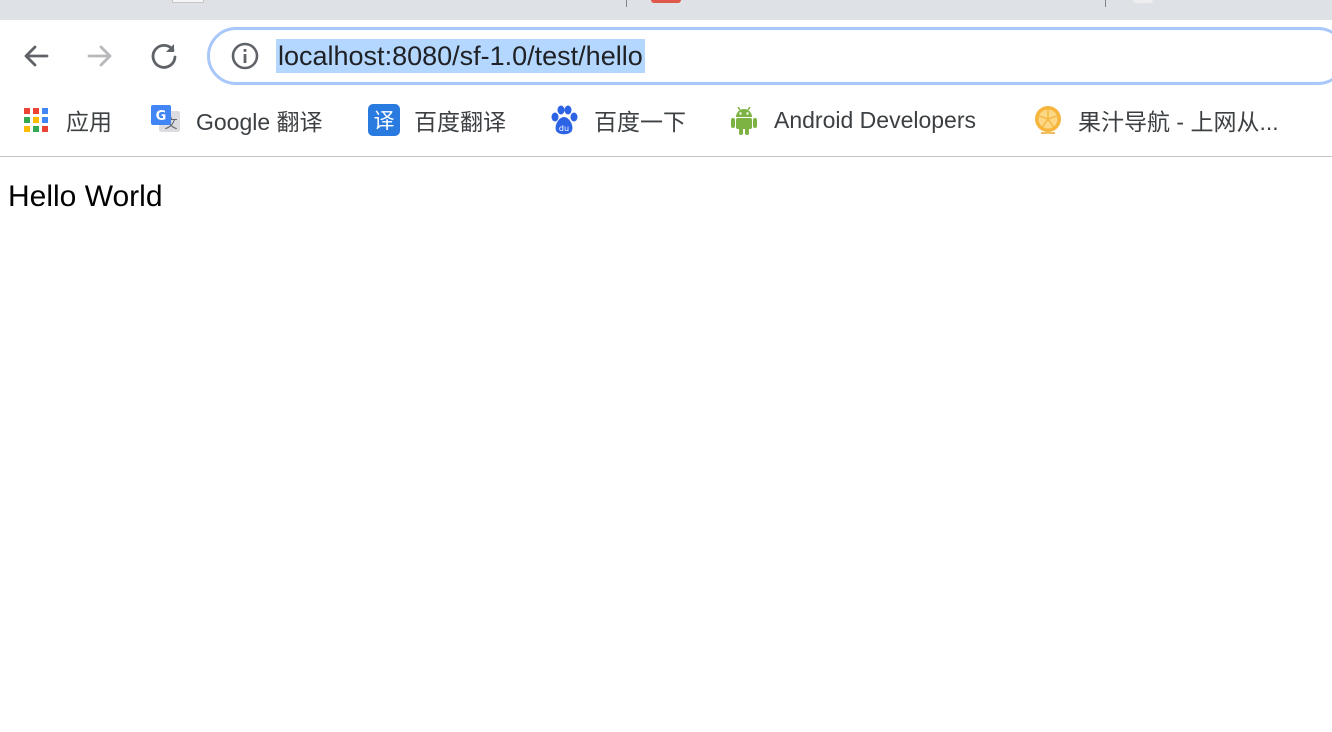  I want to click on baidu-translate-icon: 译, so click(384, 120).